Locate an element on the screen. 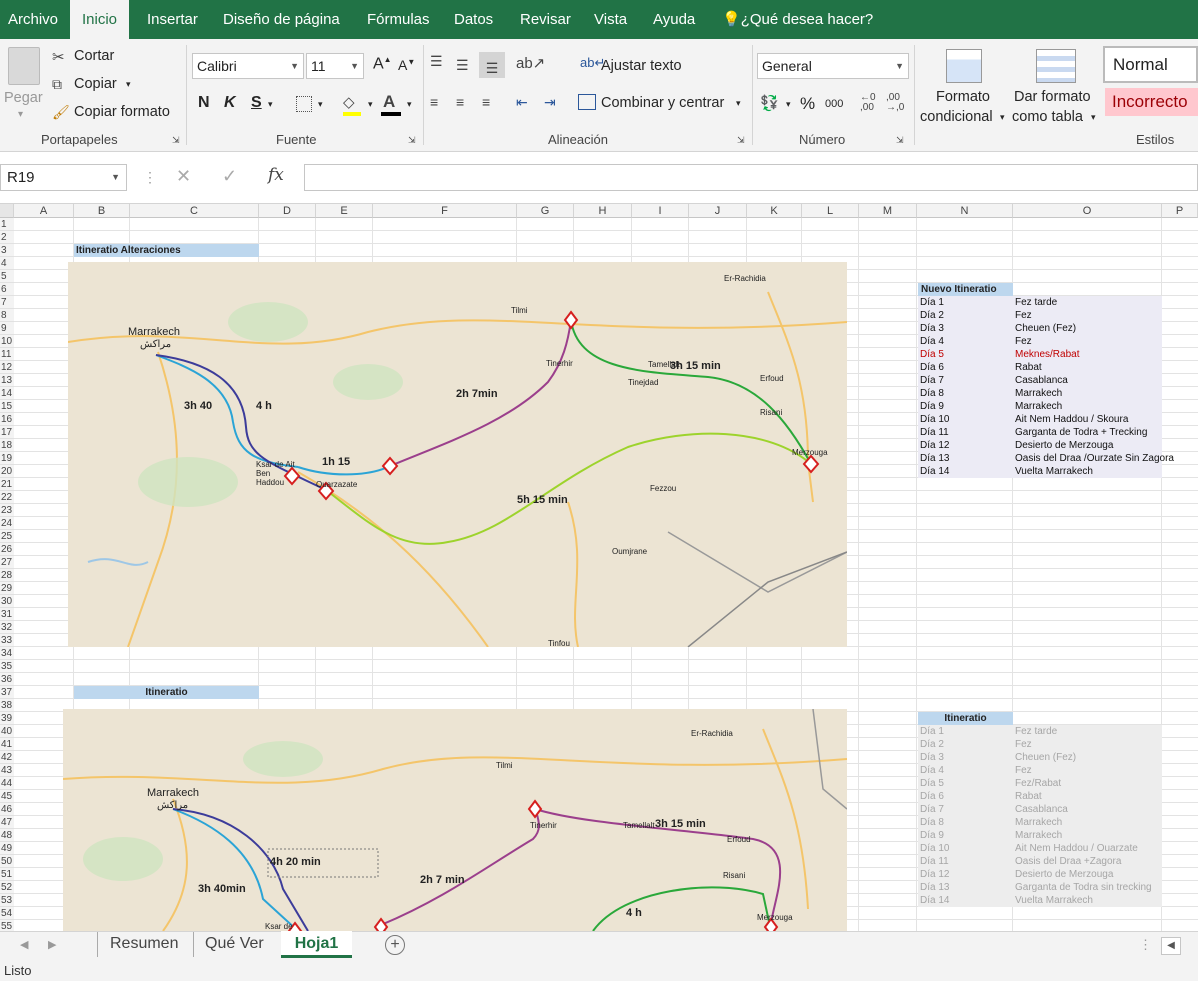  fill-color-icon: ◇ is located at coordinates (349, 102).